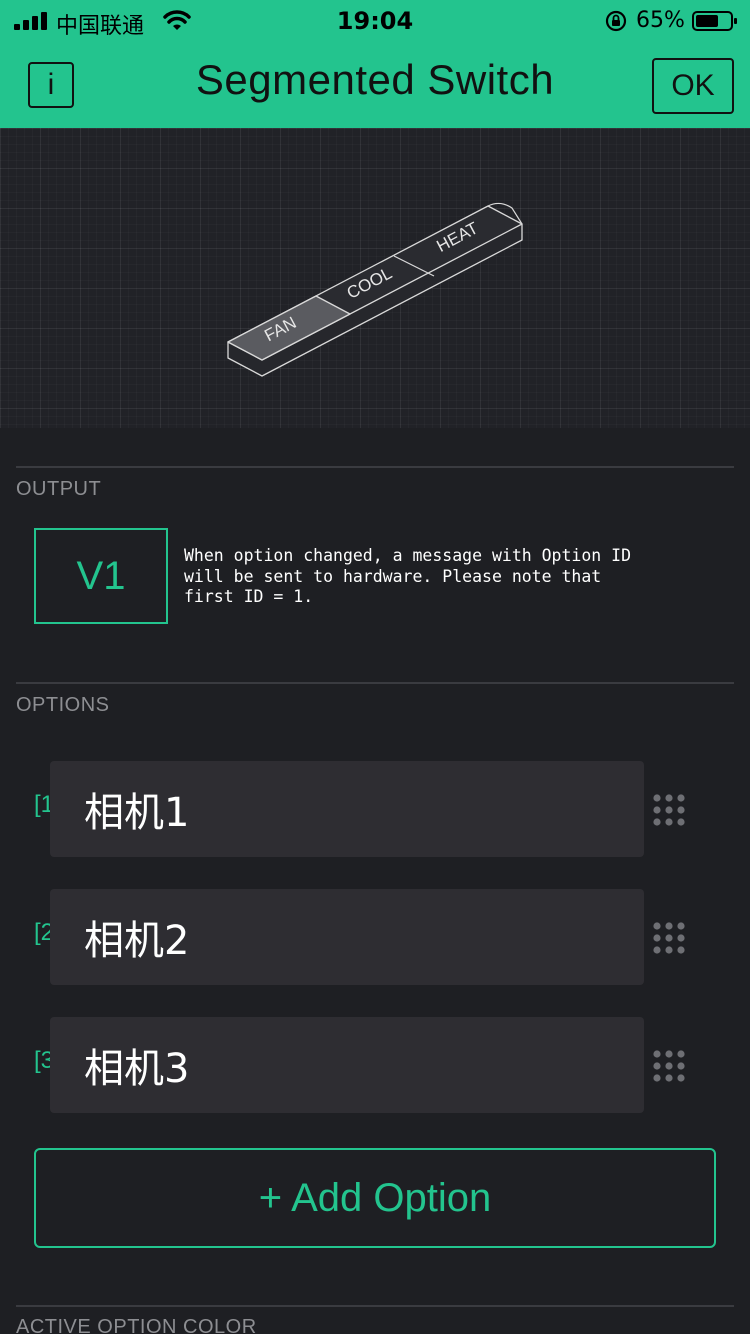  What do you see at coordinates (375, 21) in the screenshot?
I see `status-bar: 中国联通 19:04 65%` at bounding box center [375, 21].